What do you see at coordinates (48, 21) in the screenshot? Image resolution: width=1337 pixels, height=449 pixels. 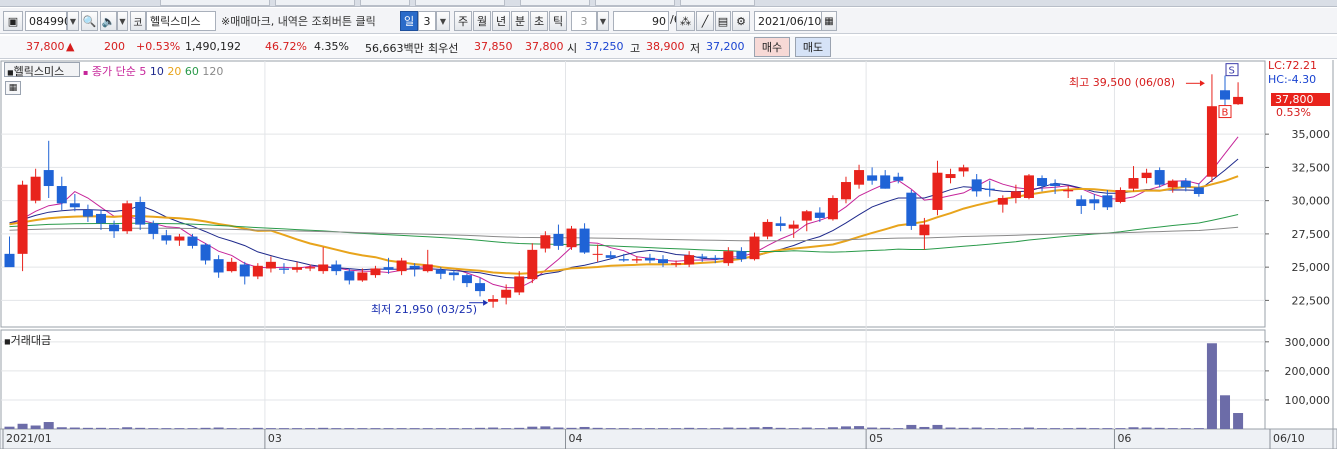 I see `stock-code-input: 084990` at bounding box center [48, 21].